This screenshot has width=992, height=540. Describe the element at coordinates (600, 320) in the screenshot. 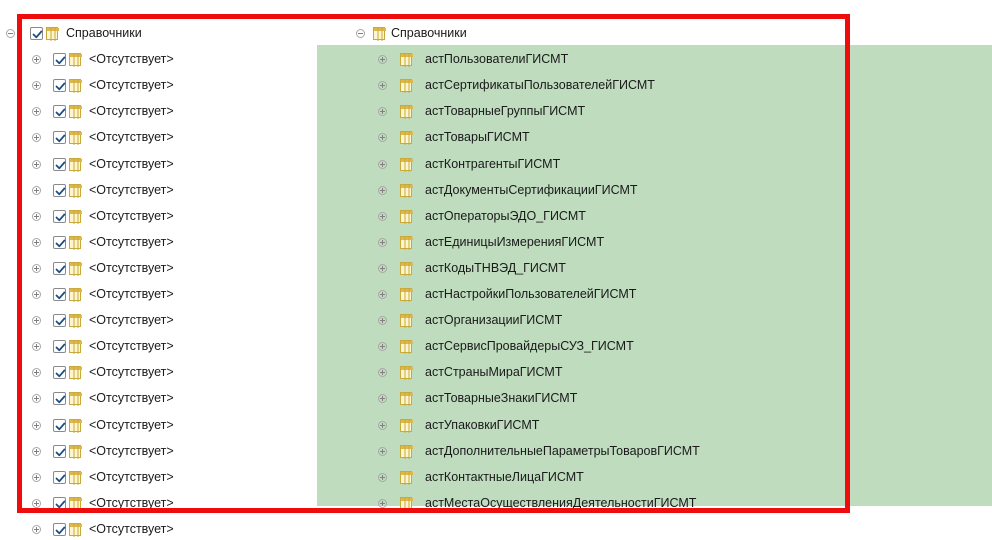

I see `right-tree-item: астОрганизацииГИСМТ` at that location.